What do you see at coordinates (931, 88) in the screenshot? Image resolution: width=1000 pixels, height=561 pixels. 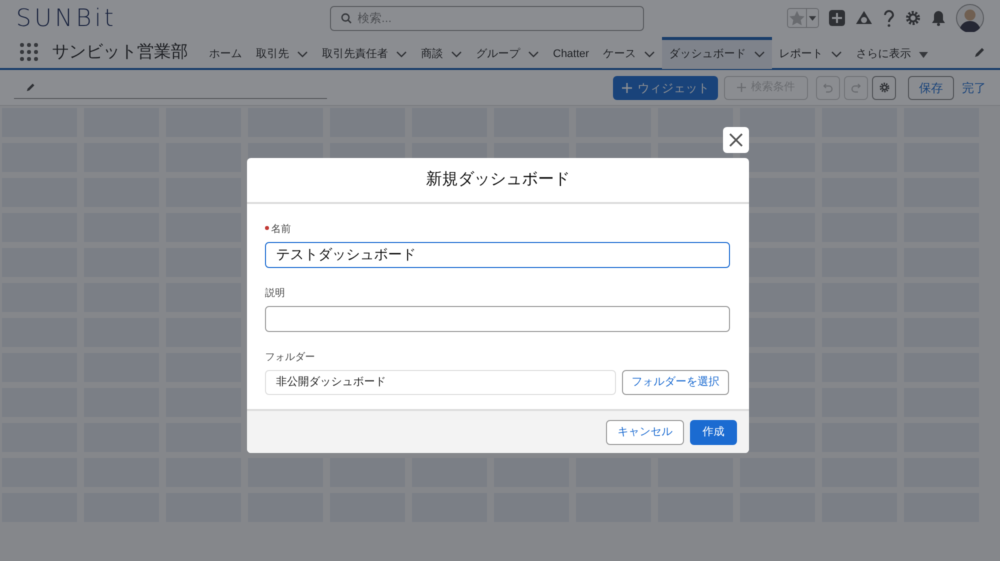 I see `save-button: 保存` at bounding box center [931, 88].